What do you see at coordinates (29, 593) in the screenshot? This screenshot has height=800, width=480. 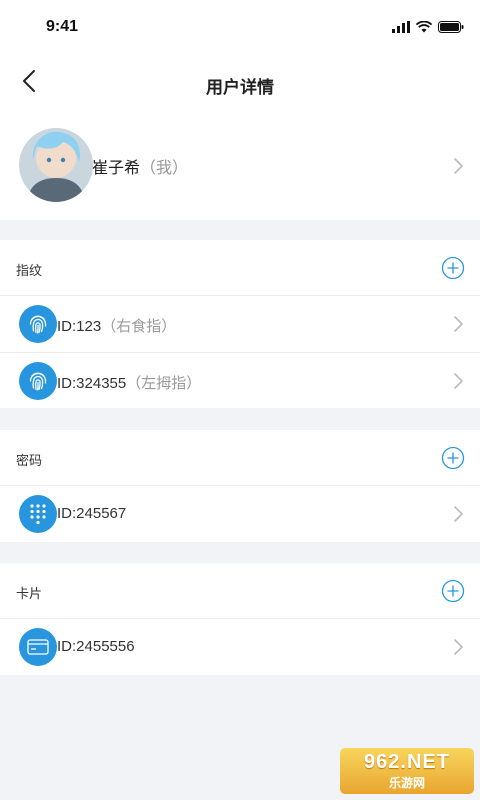 I see `section-title-card: 卡片` at bounding box center [29, 593].